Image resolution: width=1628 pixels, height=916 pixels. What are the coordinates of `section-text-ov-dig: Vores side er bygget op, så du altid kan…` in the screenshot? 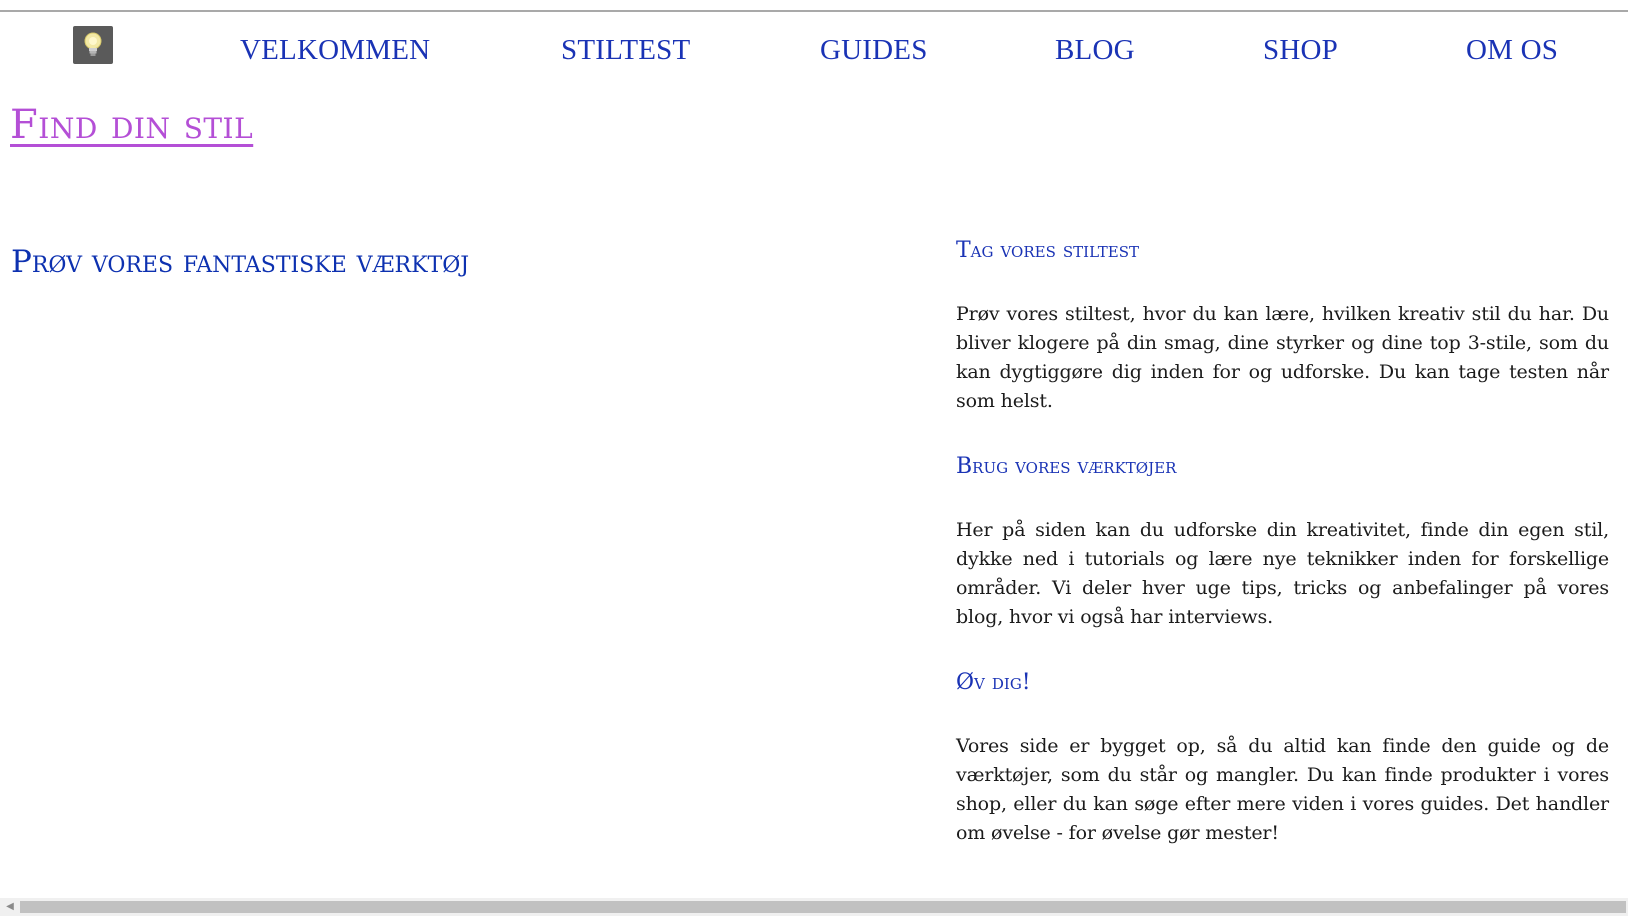 It's located at (1282, 789).